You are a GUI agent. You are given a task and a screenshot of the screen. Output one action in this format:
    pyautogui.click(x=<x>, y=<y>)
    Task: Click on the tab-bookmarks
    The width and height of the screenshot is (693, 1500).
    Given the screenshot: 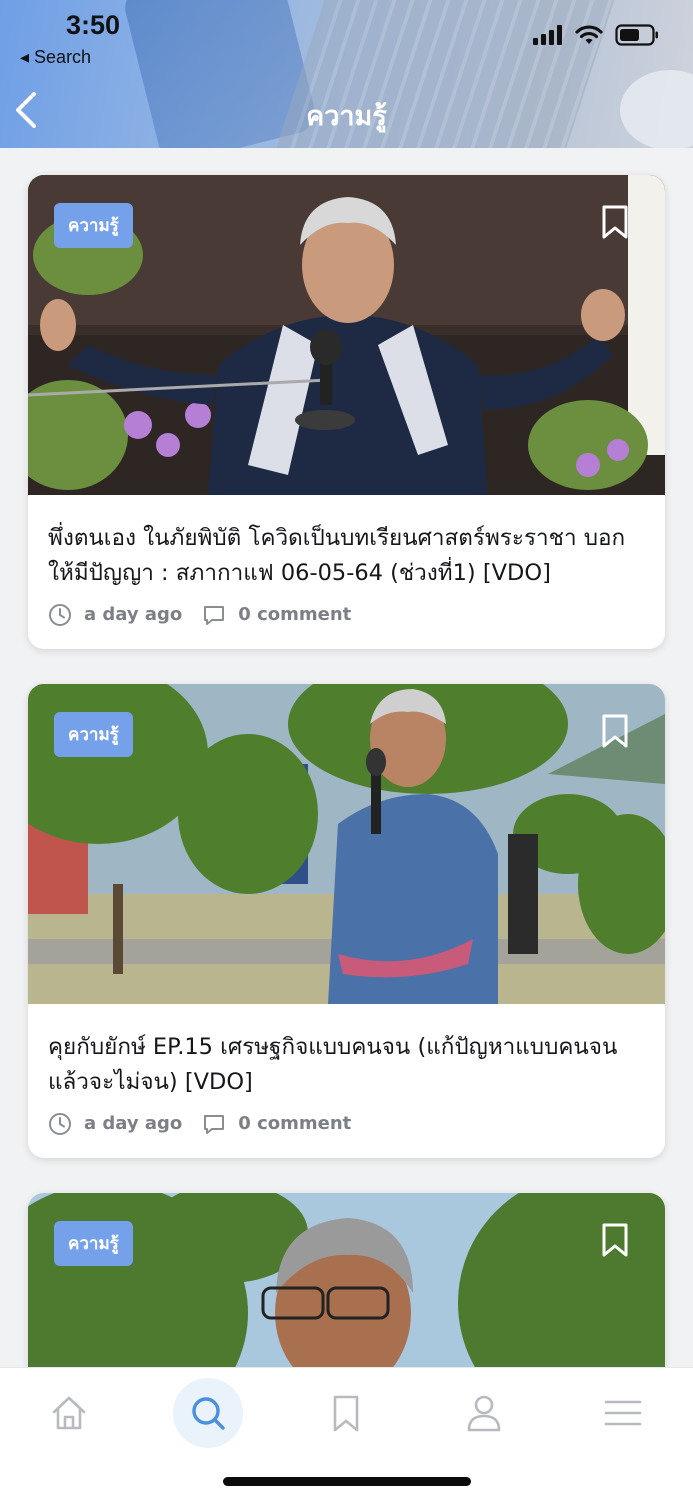 What is the action you would take?
    pyautogui.click(x=346, y=1413)
    